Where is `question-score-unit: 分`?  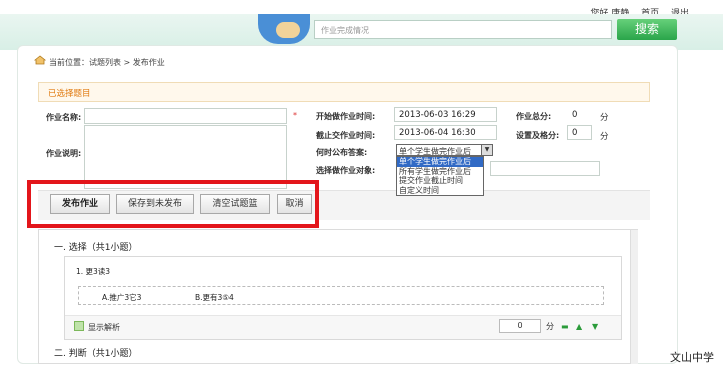 question-score-unit: 分 is located at coordinates (550, 326).